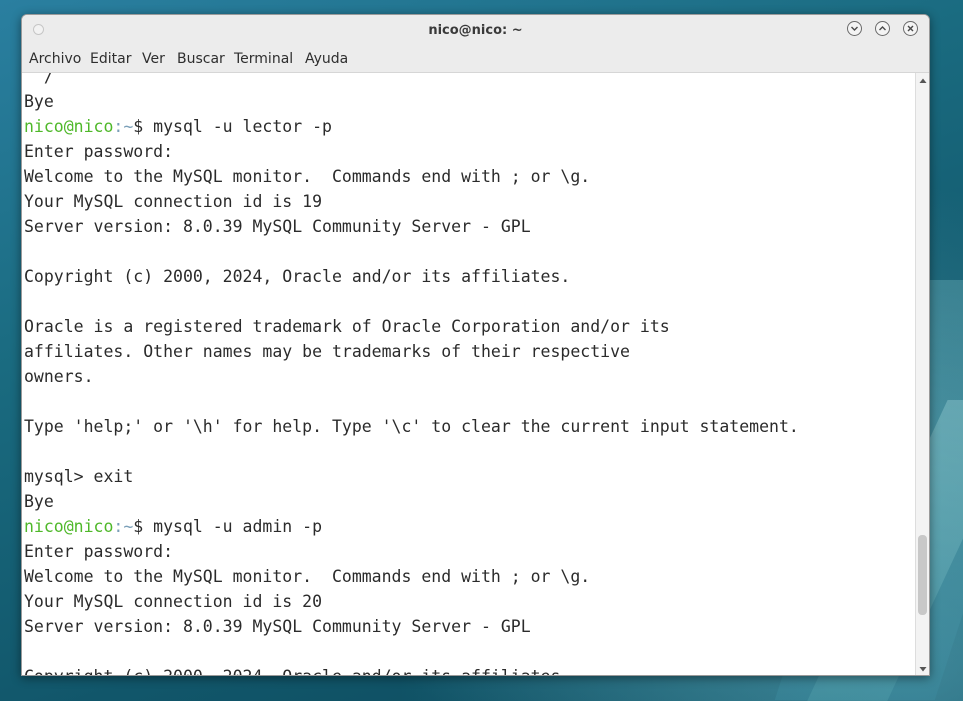 Image resolution: width=963 pixels, height=701 pixels. What do you see at coordinates (232, 126) in the screenshot?
I see `prompt-command: $ mysql -u lector -p` at bounding box center [232, 126].